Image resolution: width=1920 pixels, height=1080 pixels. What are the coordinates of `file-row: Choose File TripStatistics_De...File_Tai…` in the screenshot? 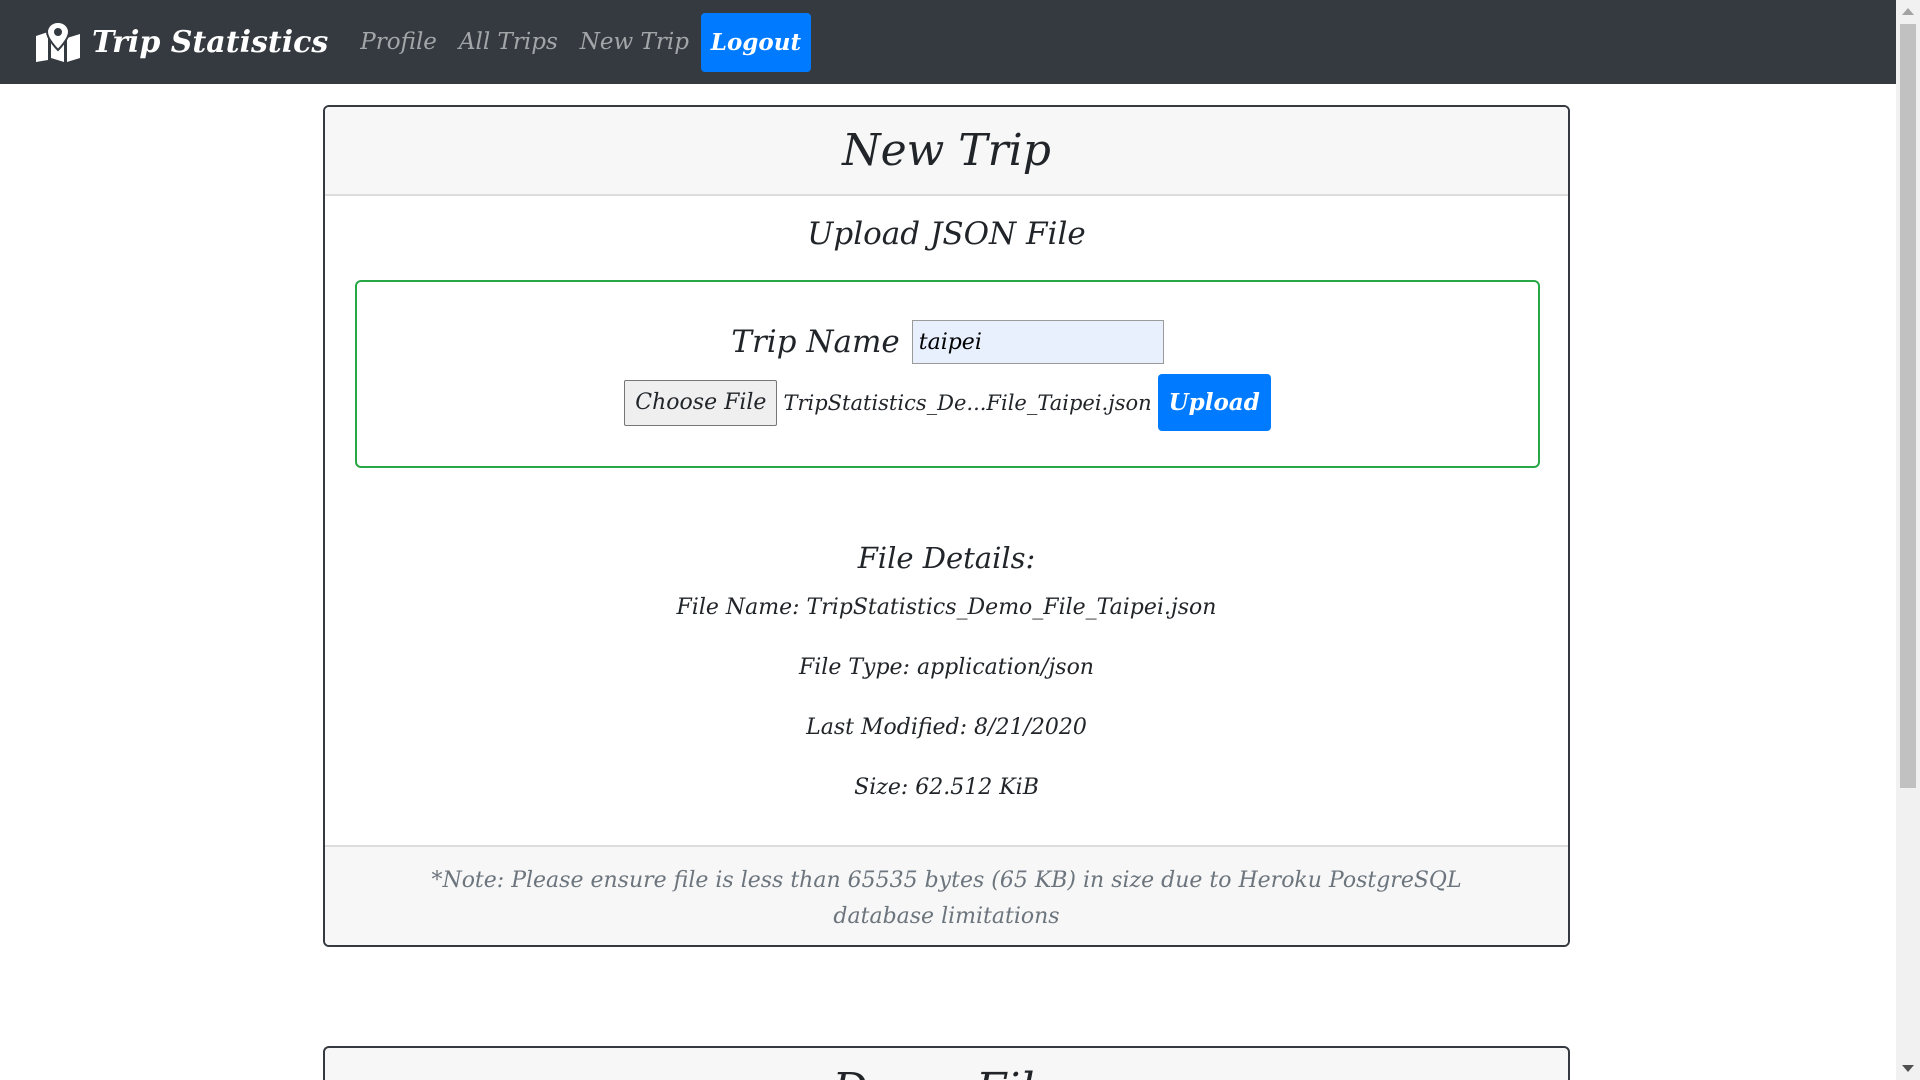 It's located at (947, 402).